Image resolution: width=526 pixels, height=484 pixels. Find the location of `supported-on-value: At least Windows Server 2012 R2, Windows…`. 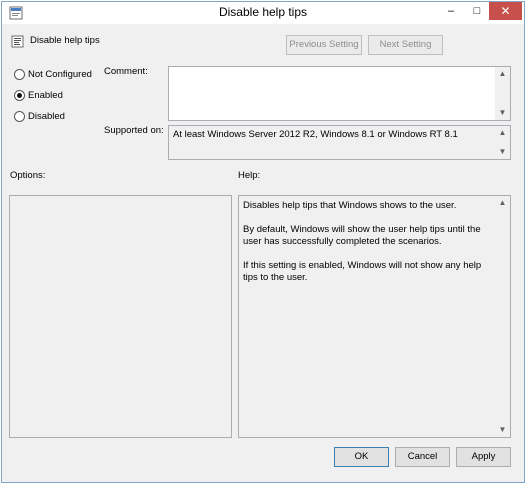

supported-on-value: At least Windows Server 2012 R2, Windows… is located at coordinates (315, 134).